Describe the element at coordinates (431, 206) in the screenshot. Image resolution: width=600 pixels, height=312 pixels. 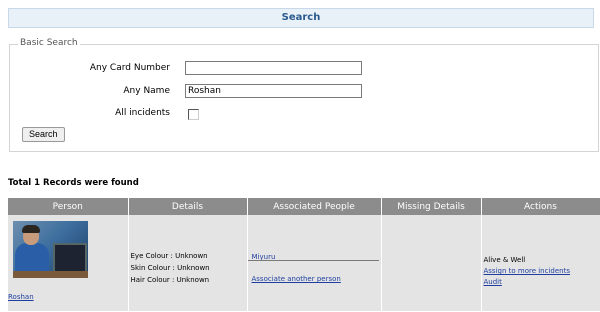
I see `column-header-missing-details: Missing Details` at that location.